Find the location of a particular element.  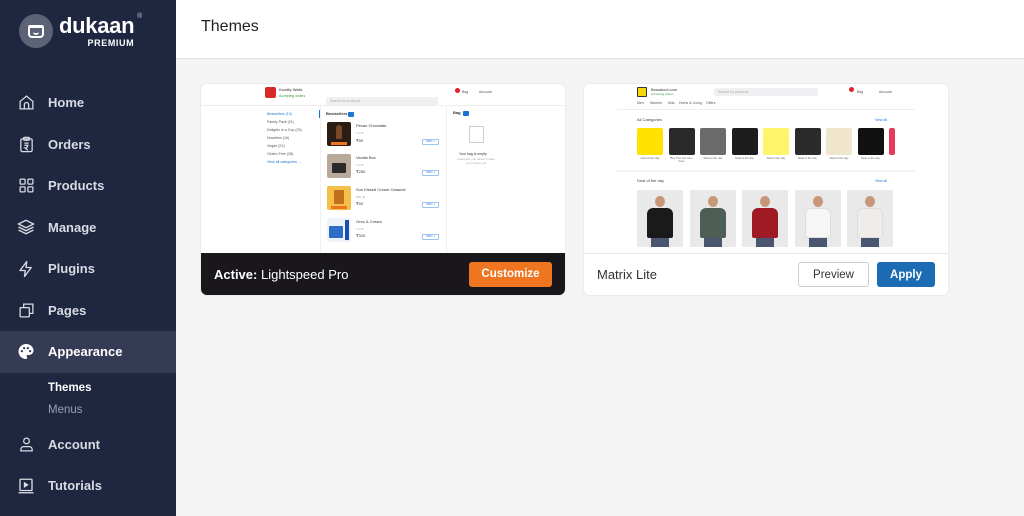

sidebar-item-appearance: Appearance is located at coordinates (88, 352).